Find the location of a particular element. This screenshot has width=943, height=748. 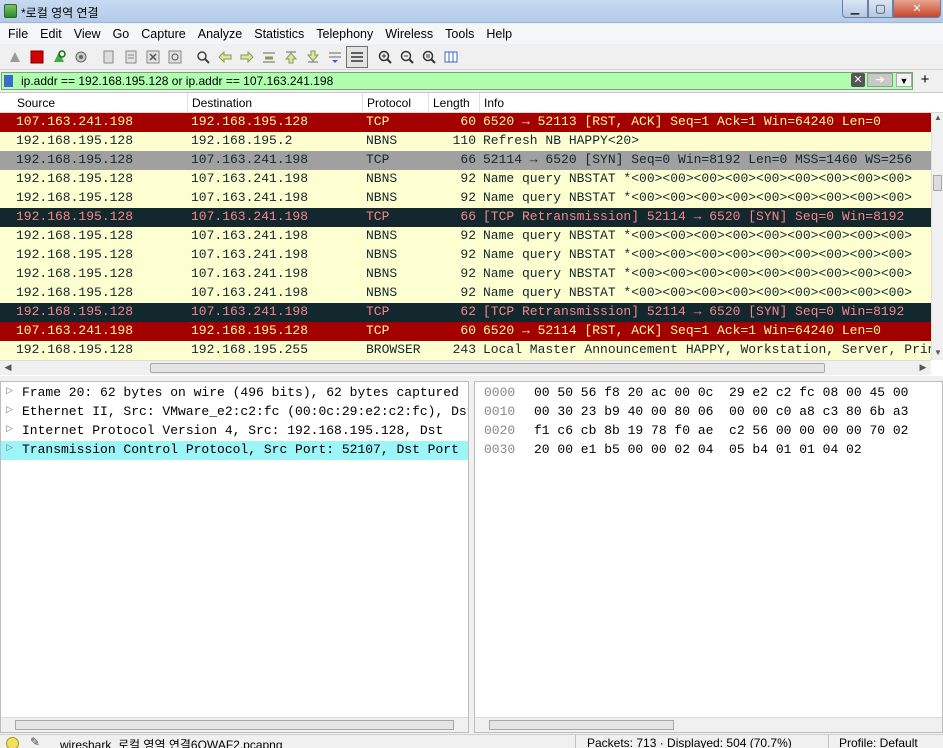

add-filter-button-icon: + is located at coordinates (925, 80).